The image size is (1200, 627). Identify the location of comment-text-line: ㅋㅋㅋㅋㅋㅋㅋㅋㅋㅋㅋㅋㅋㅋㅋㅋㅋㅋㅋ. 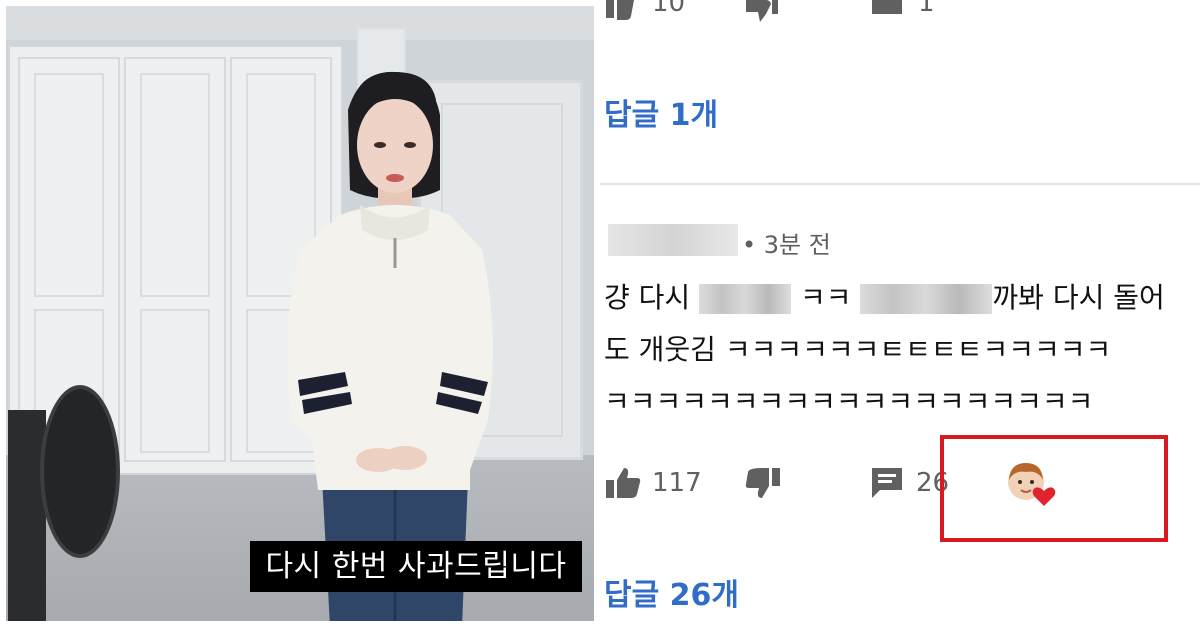
(849, 401).